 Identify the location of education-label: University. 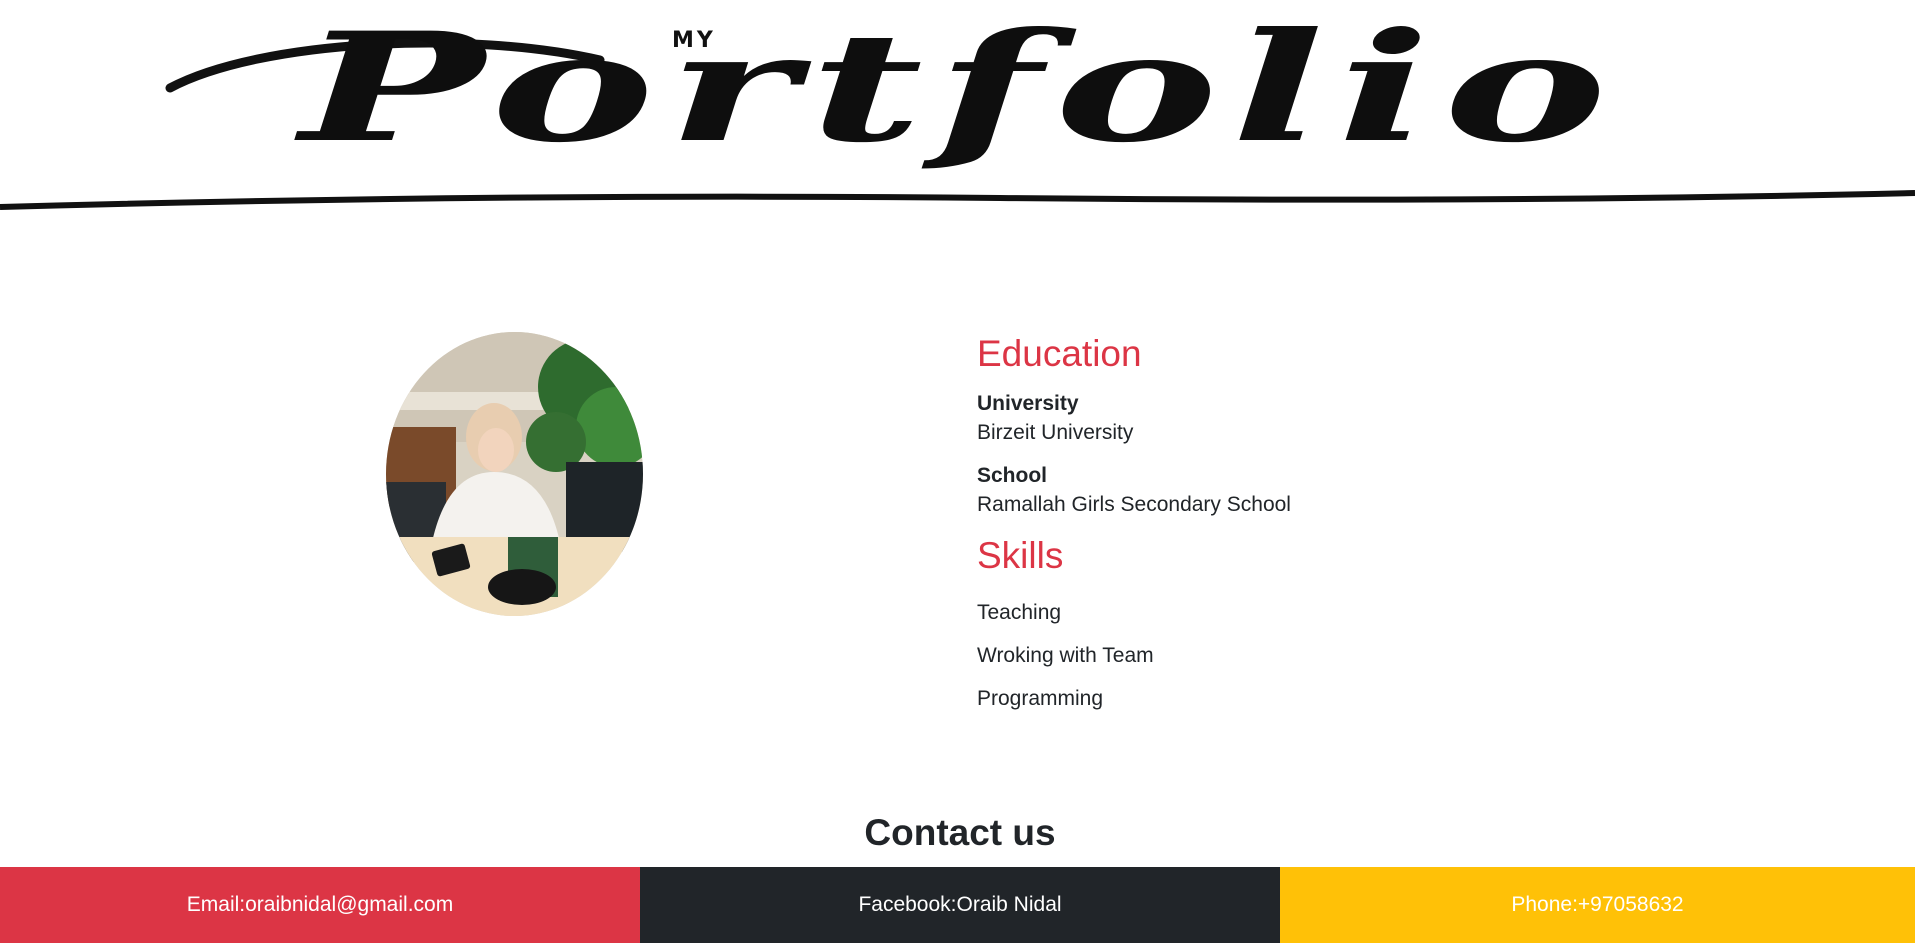
(1028, 404).